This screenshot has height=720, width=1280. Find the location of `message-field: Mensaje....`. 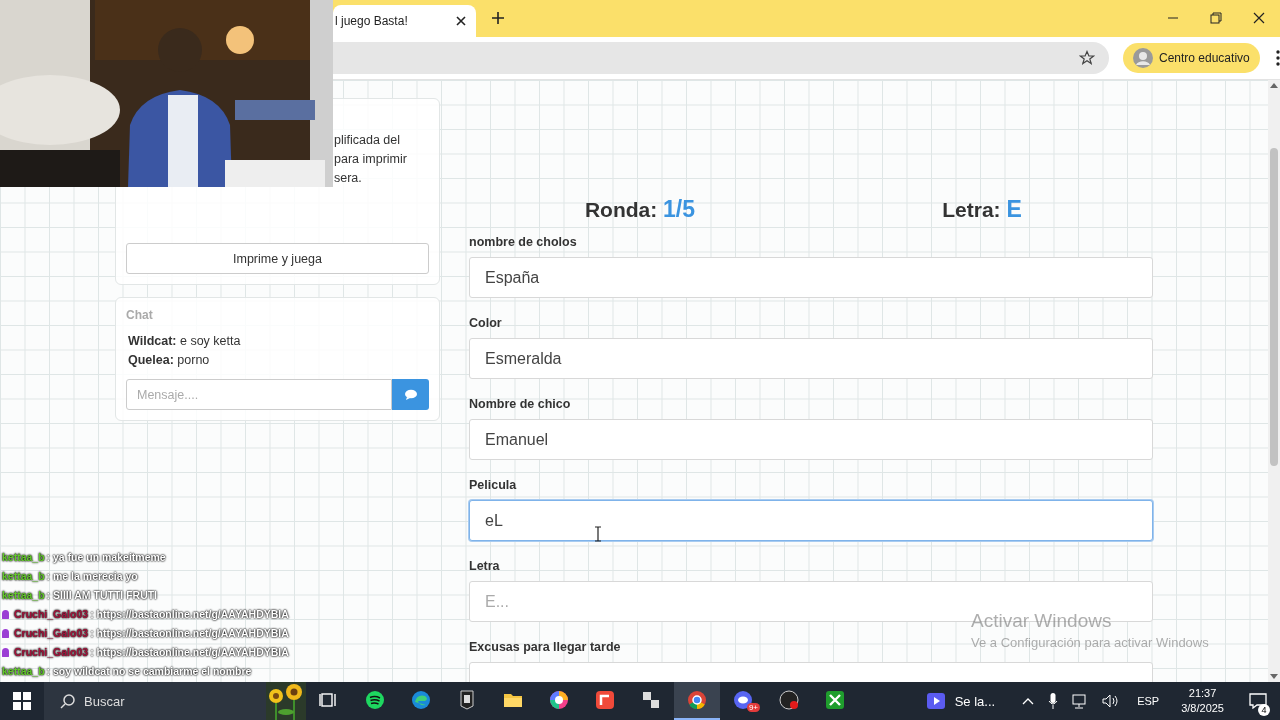

message-field: Mensaje.... is located at coordinates (259, 394).